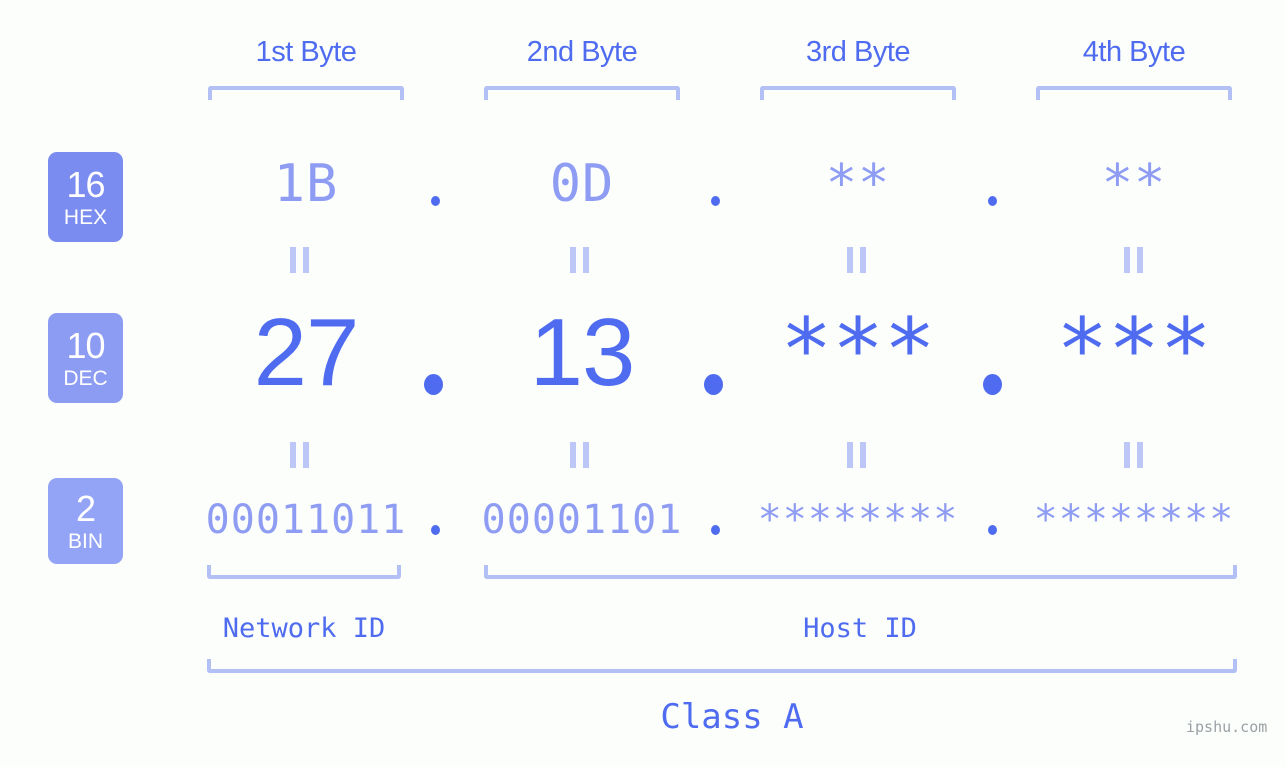 Image resolution: width=1285 pixels, height=767 pixels. I want to click on hex-byte-1: 1B, so click(306, 184).